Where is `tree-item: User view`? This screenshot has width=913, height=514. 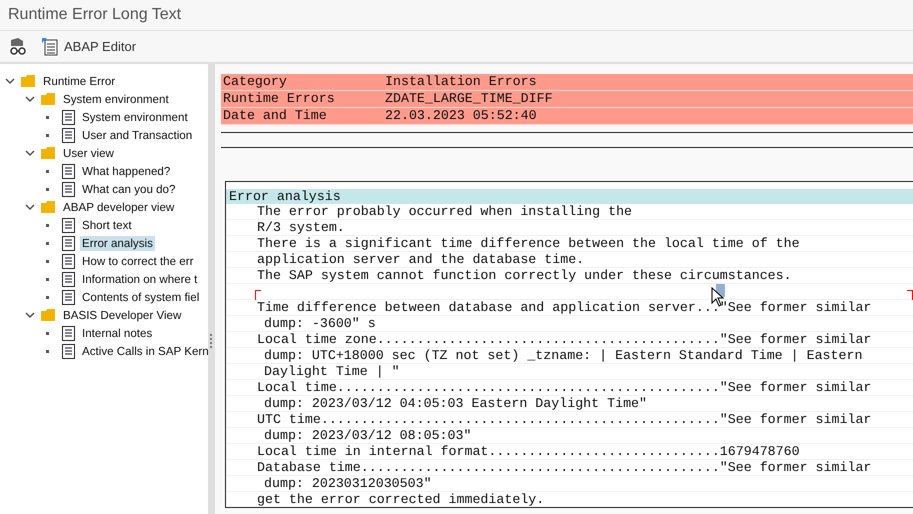
tree-item: User view is located at coordinates (88, 153).